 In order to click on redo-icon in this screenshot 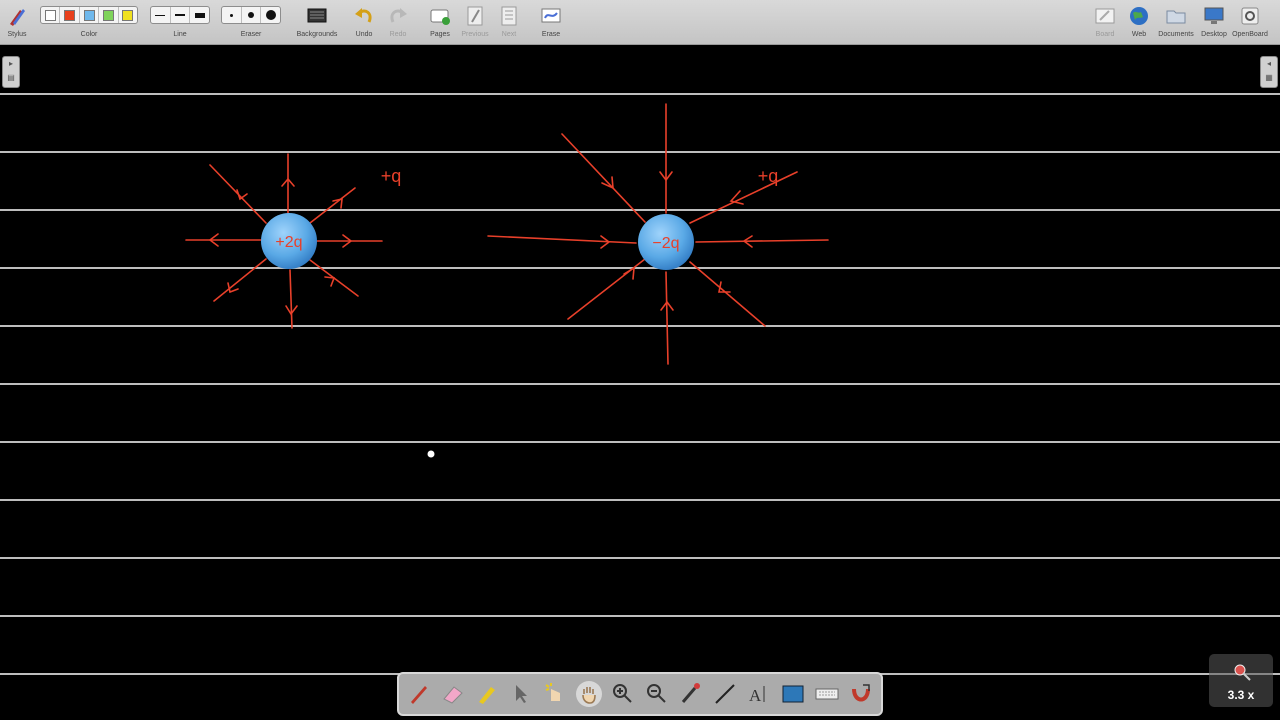, I will do `click(398, 16)`.